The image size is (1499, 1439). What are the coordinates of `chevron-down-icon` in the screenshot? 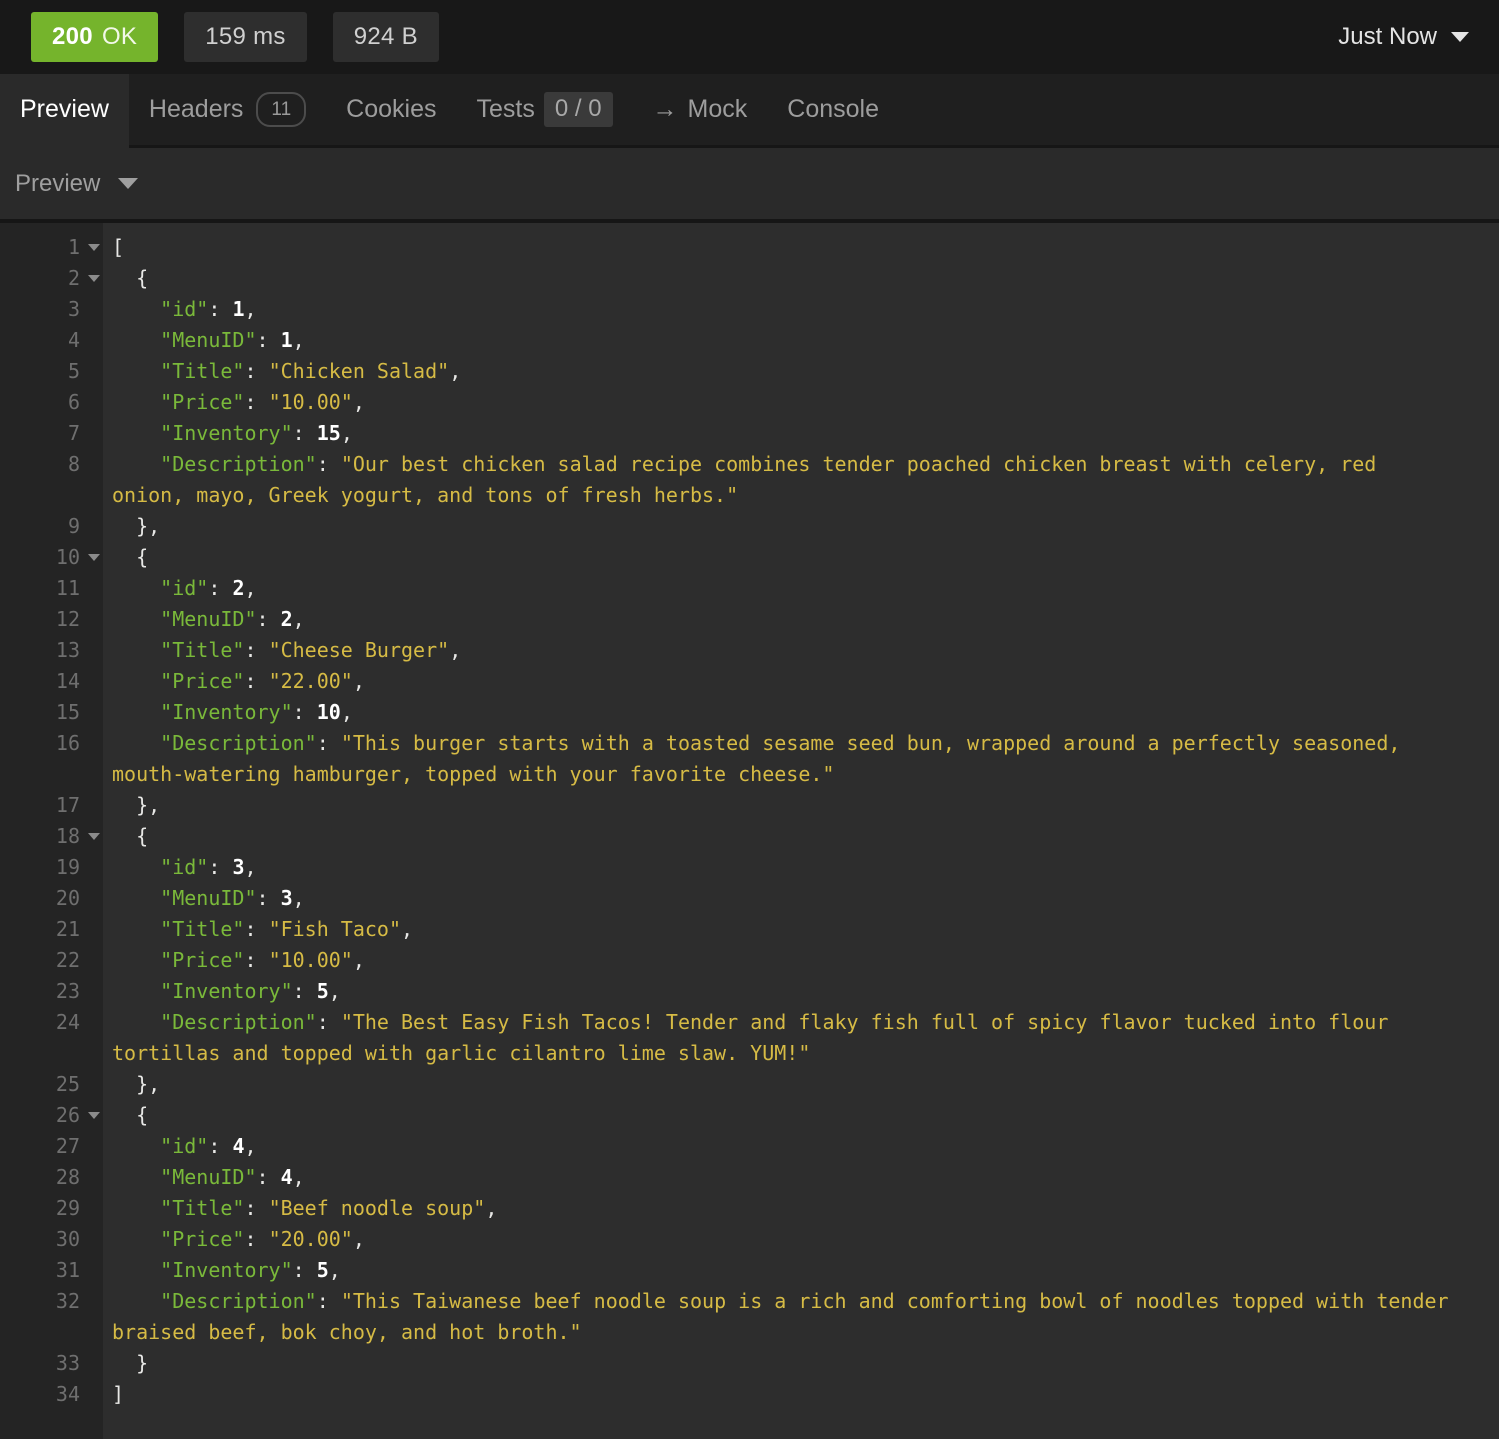 It's located at (128, 183).